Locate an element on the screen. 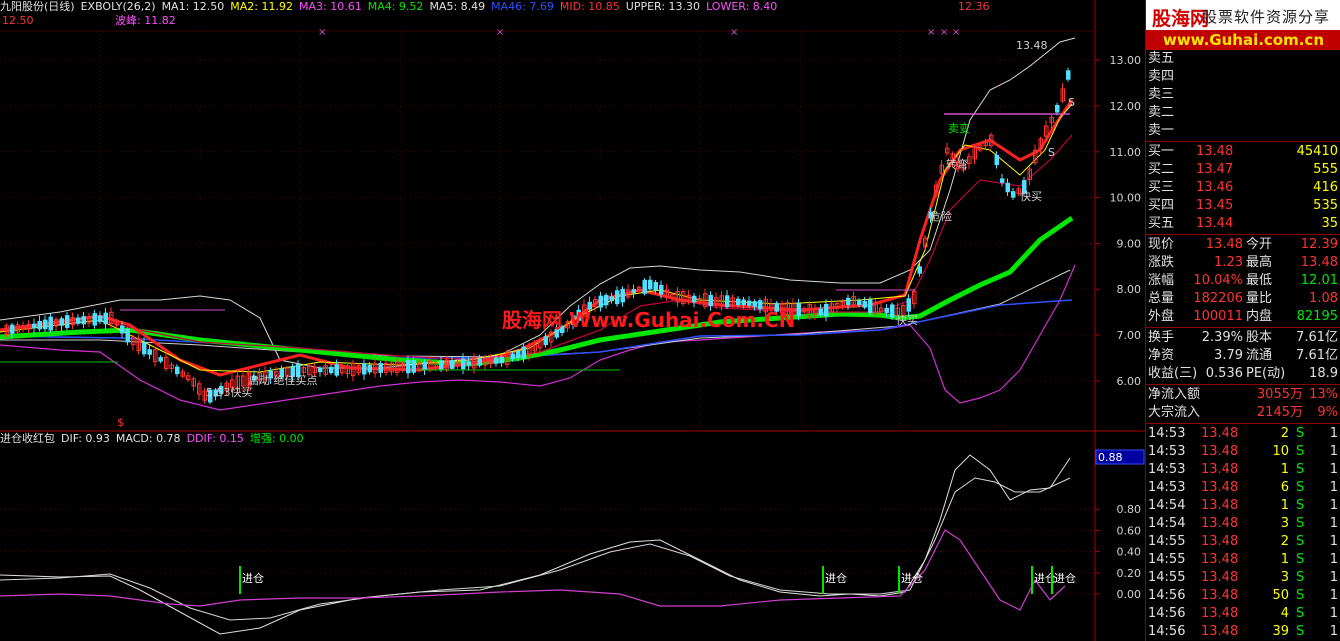 The width and height of the screenshot is (1340, 641). sub-indicator-name: 进仓收红包 is located at coordinates (27, 438).